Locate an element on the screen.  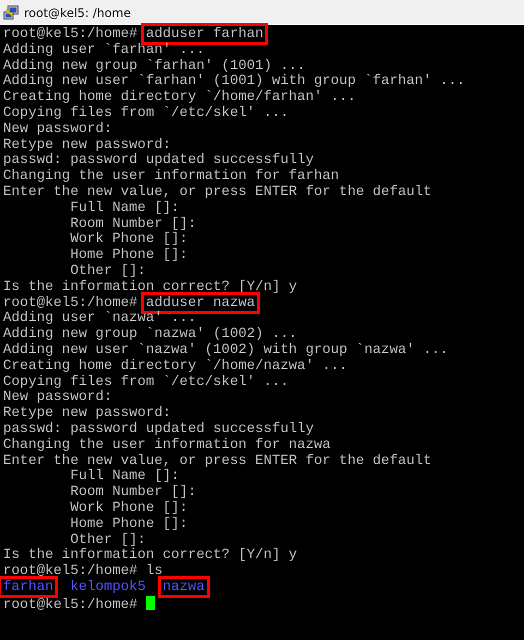
directory-name: farhan is located at coordinates (29, 587).